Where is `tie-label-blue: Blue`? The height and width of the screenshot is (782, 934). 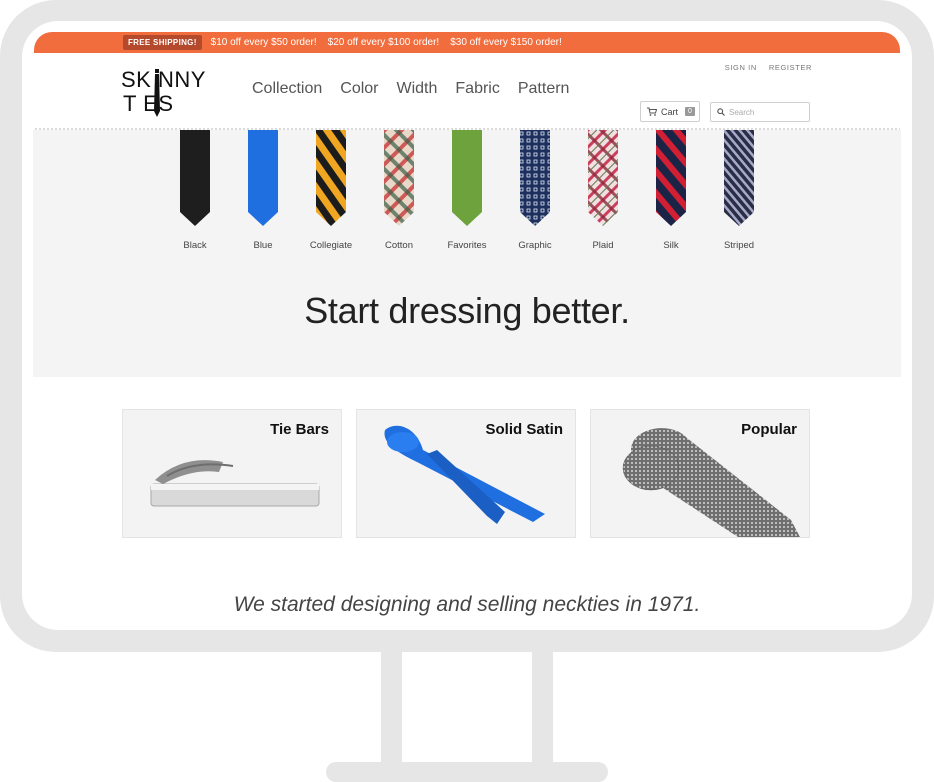 tie-label-blue: Blue is located at coordinates (263, 245).